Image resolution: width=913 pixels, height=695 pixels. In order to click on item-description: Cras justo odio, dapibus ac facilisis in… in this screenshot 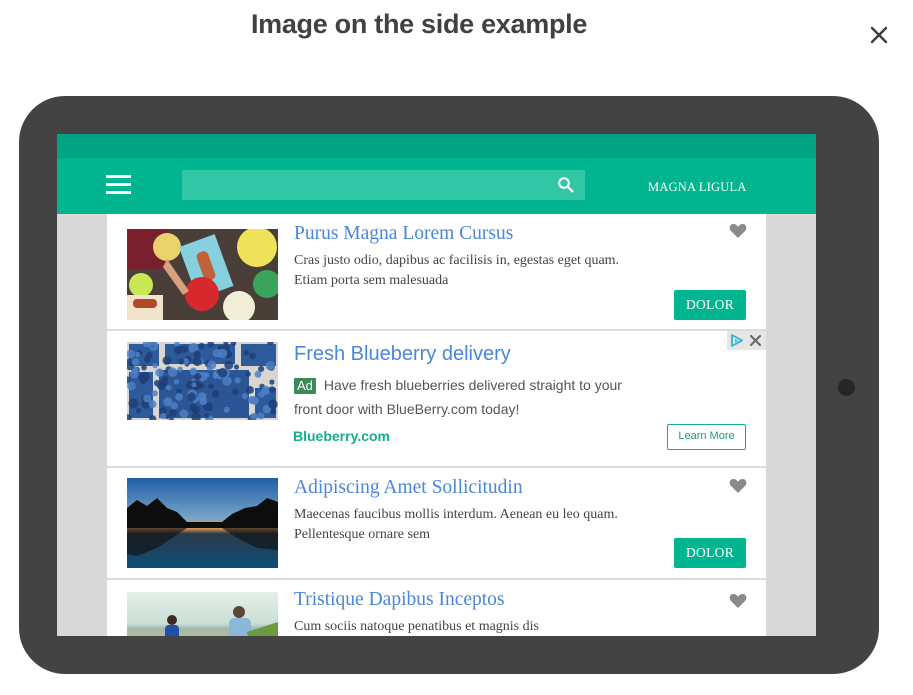, I will do `click(457, 270)`.